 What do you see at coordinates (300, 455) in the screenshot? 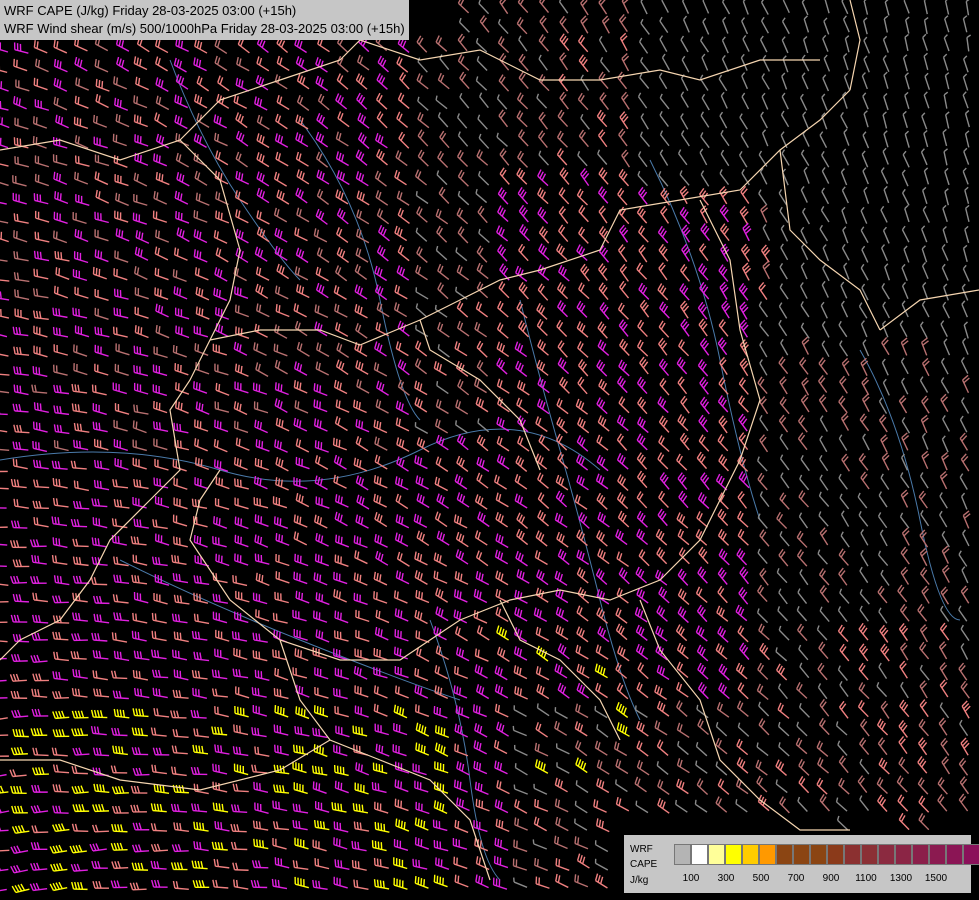
I see `river-line` at bounding box center [300, 455].